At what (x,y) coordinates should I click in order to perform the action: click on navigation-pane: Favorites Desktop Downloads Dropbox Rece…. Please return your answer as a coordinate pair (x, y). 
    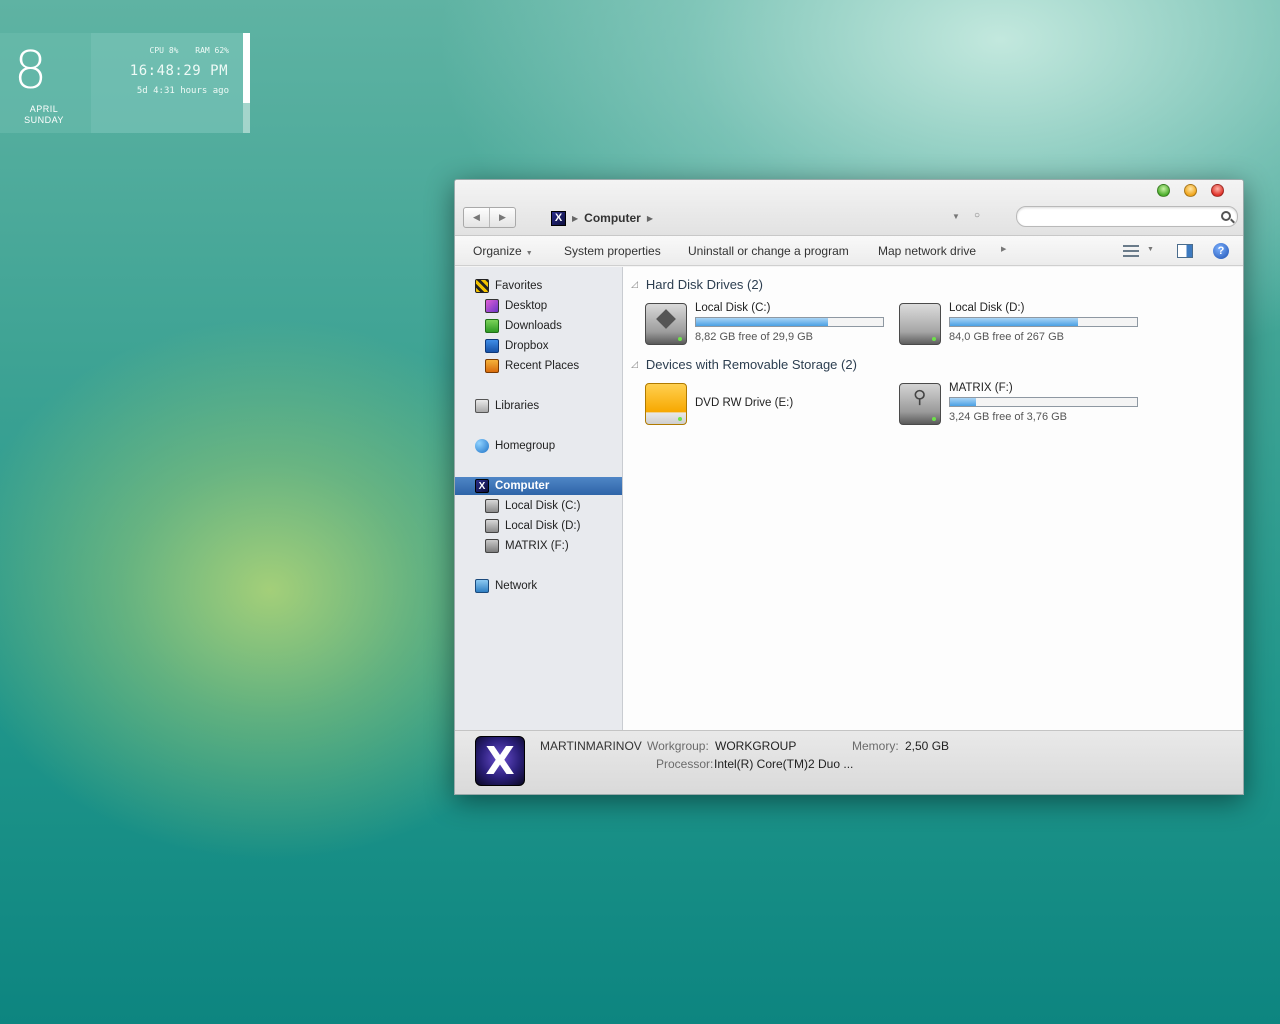
    Looking at the image, I should click on (539, 498).